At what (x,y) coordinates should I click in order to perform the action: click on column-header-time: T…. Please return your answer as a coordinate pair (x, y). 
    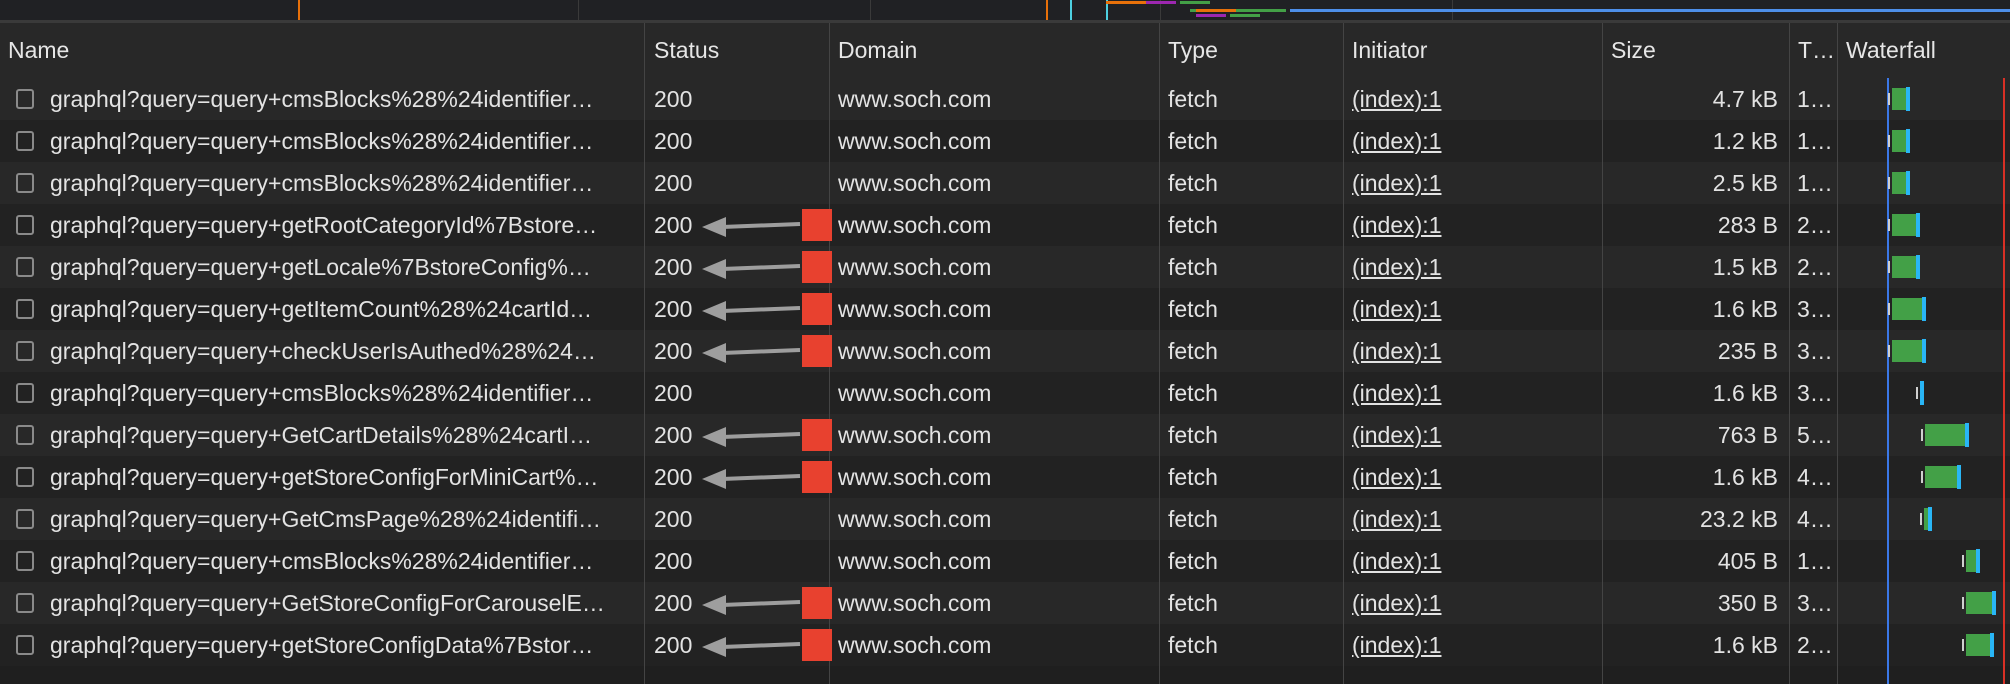
    Looking at the image, I should click on (1812, 50).